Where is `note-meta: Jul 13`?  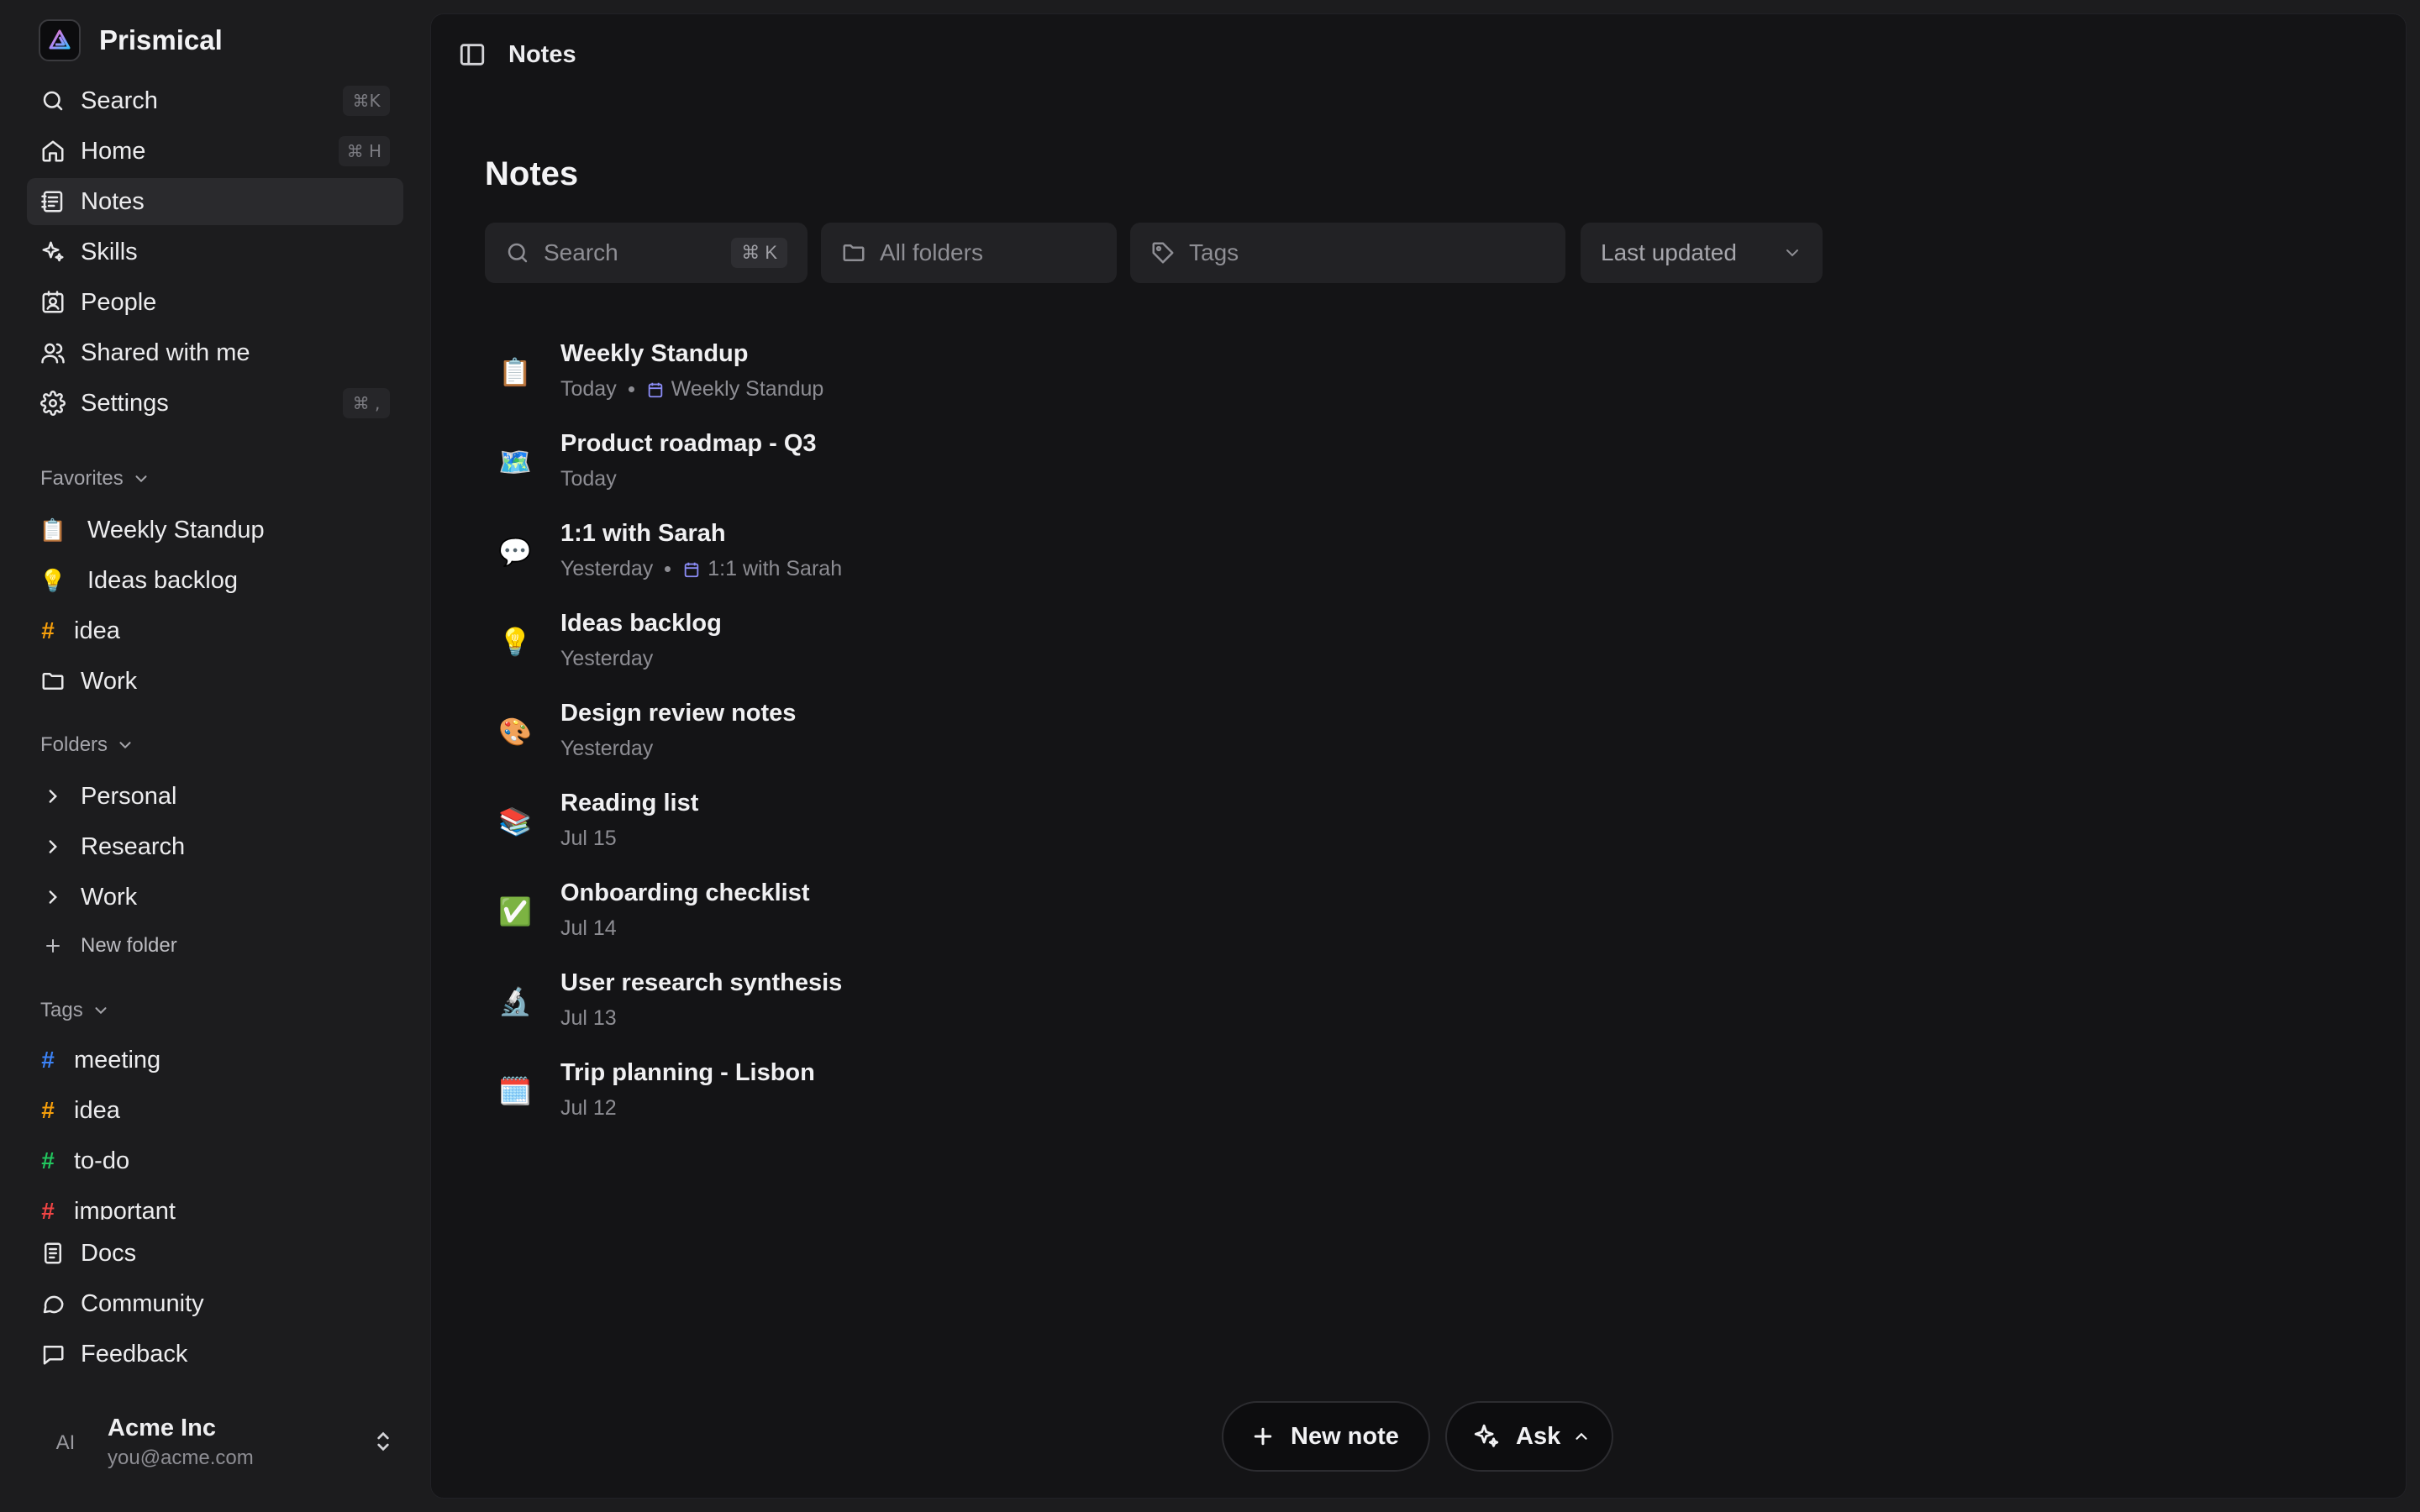
note-meta: Jul 13 is located at coordinates (588, 1018).